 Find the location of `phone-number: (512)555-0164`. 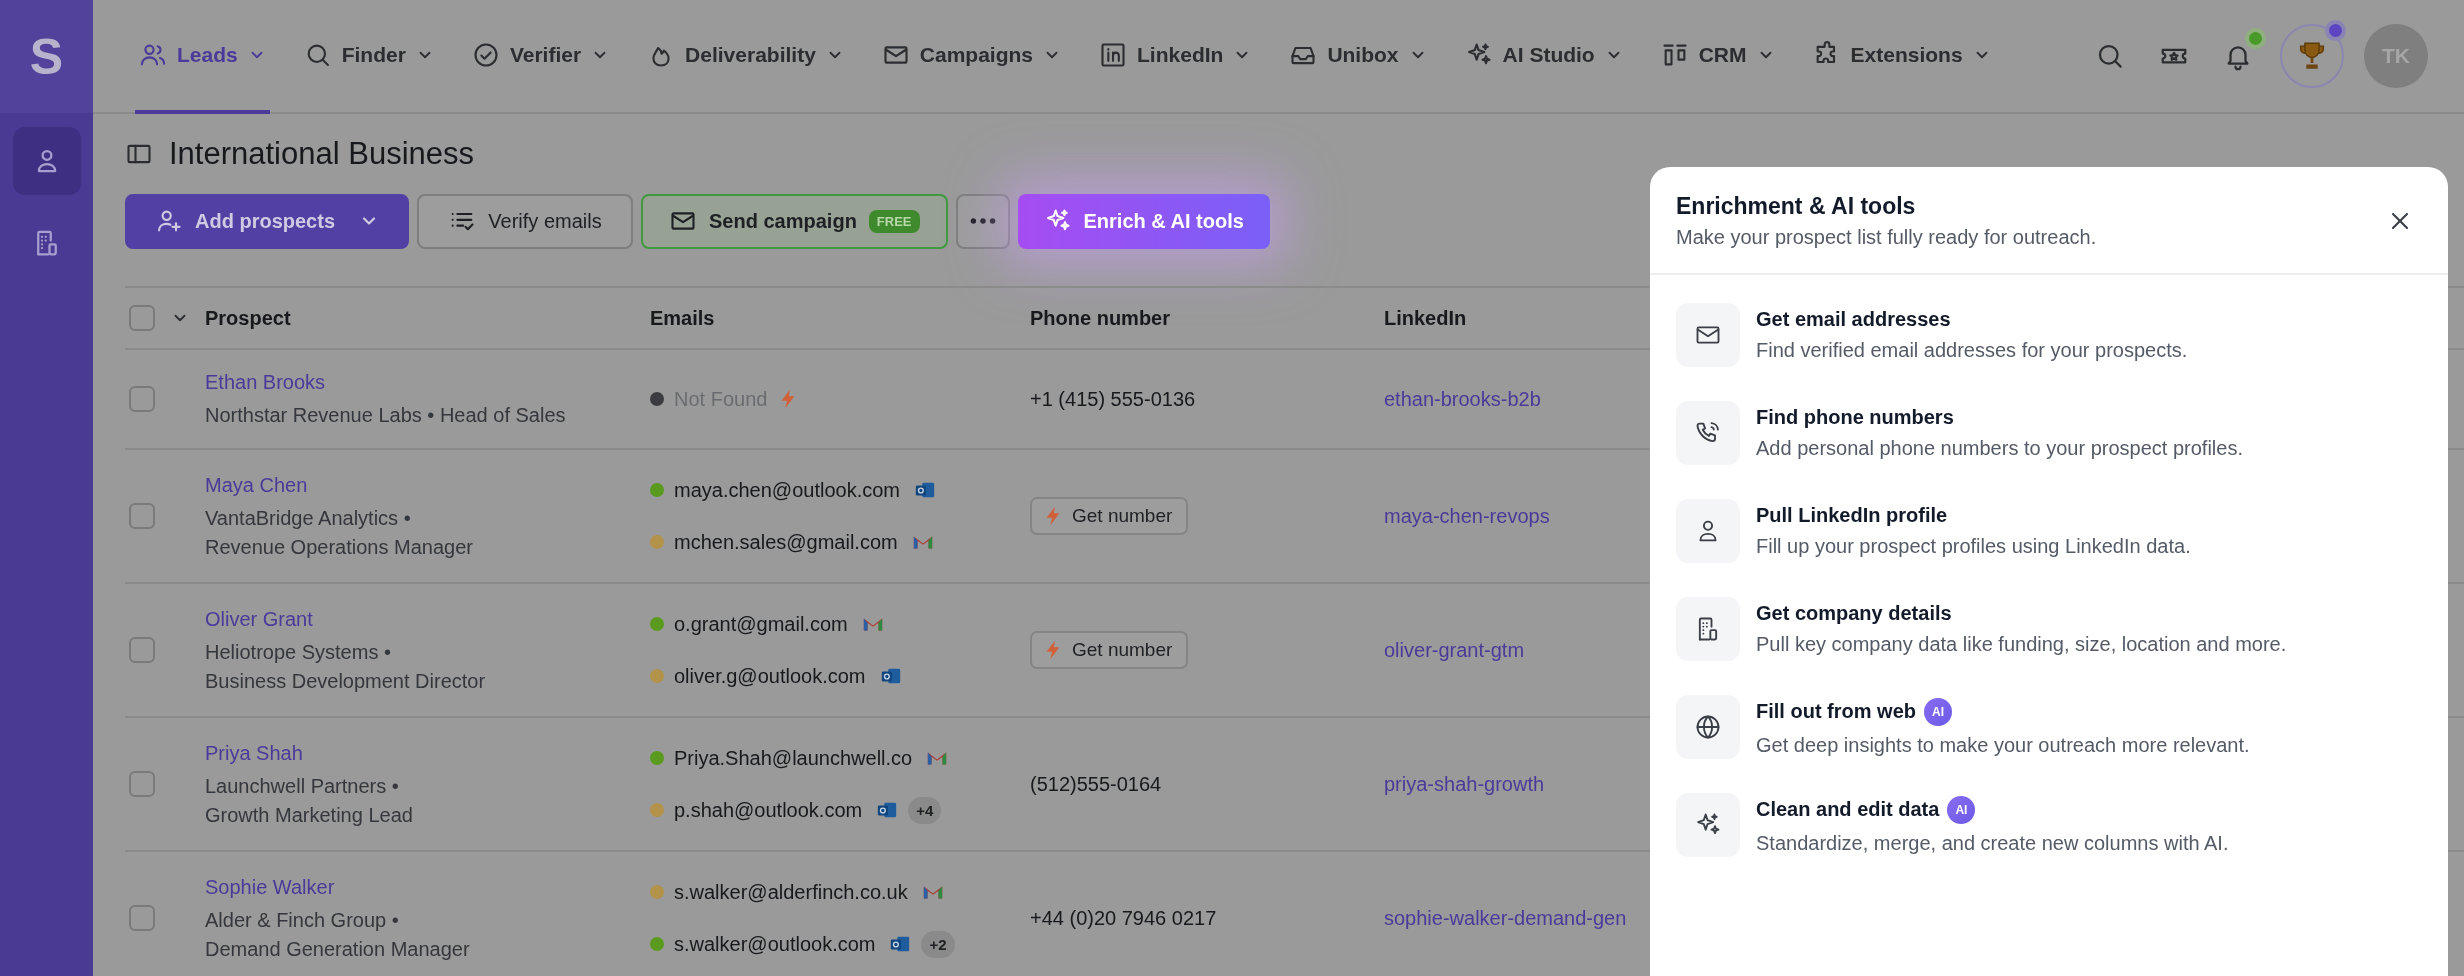

phone-number: (512)555-0164 is located at coordinates (1096, 783).